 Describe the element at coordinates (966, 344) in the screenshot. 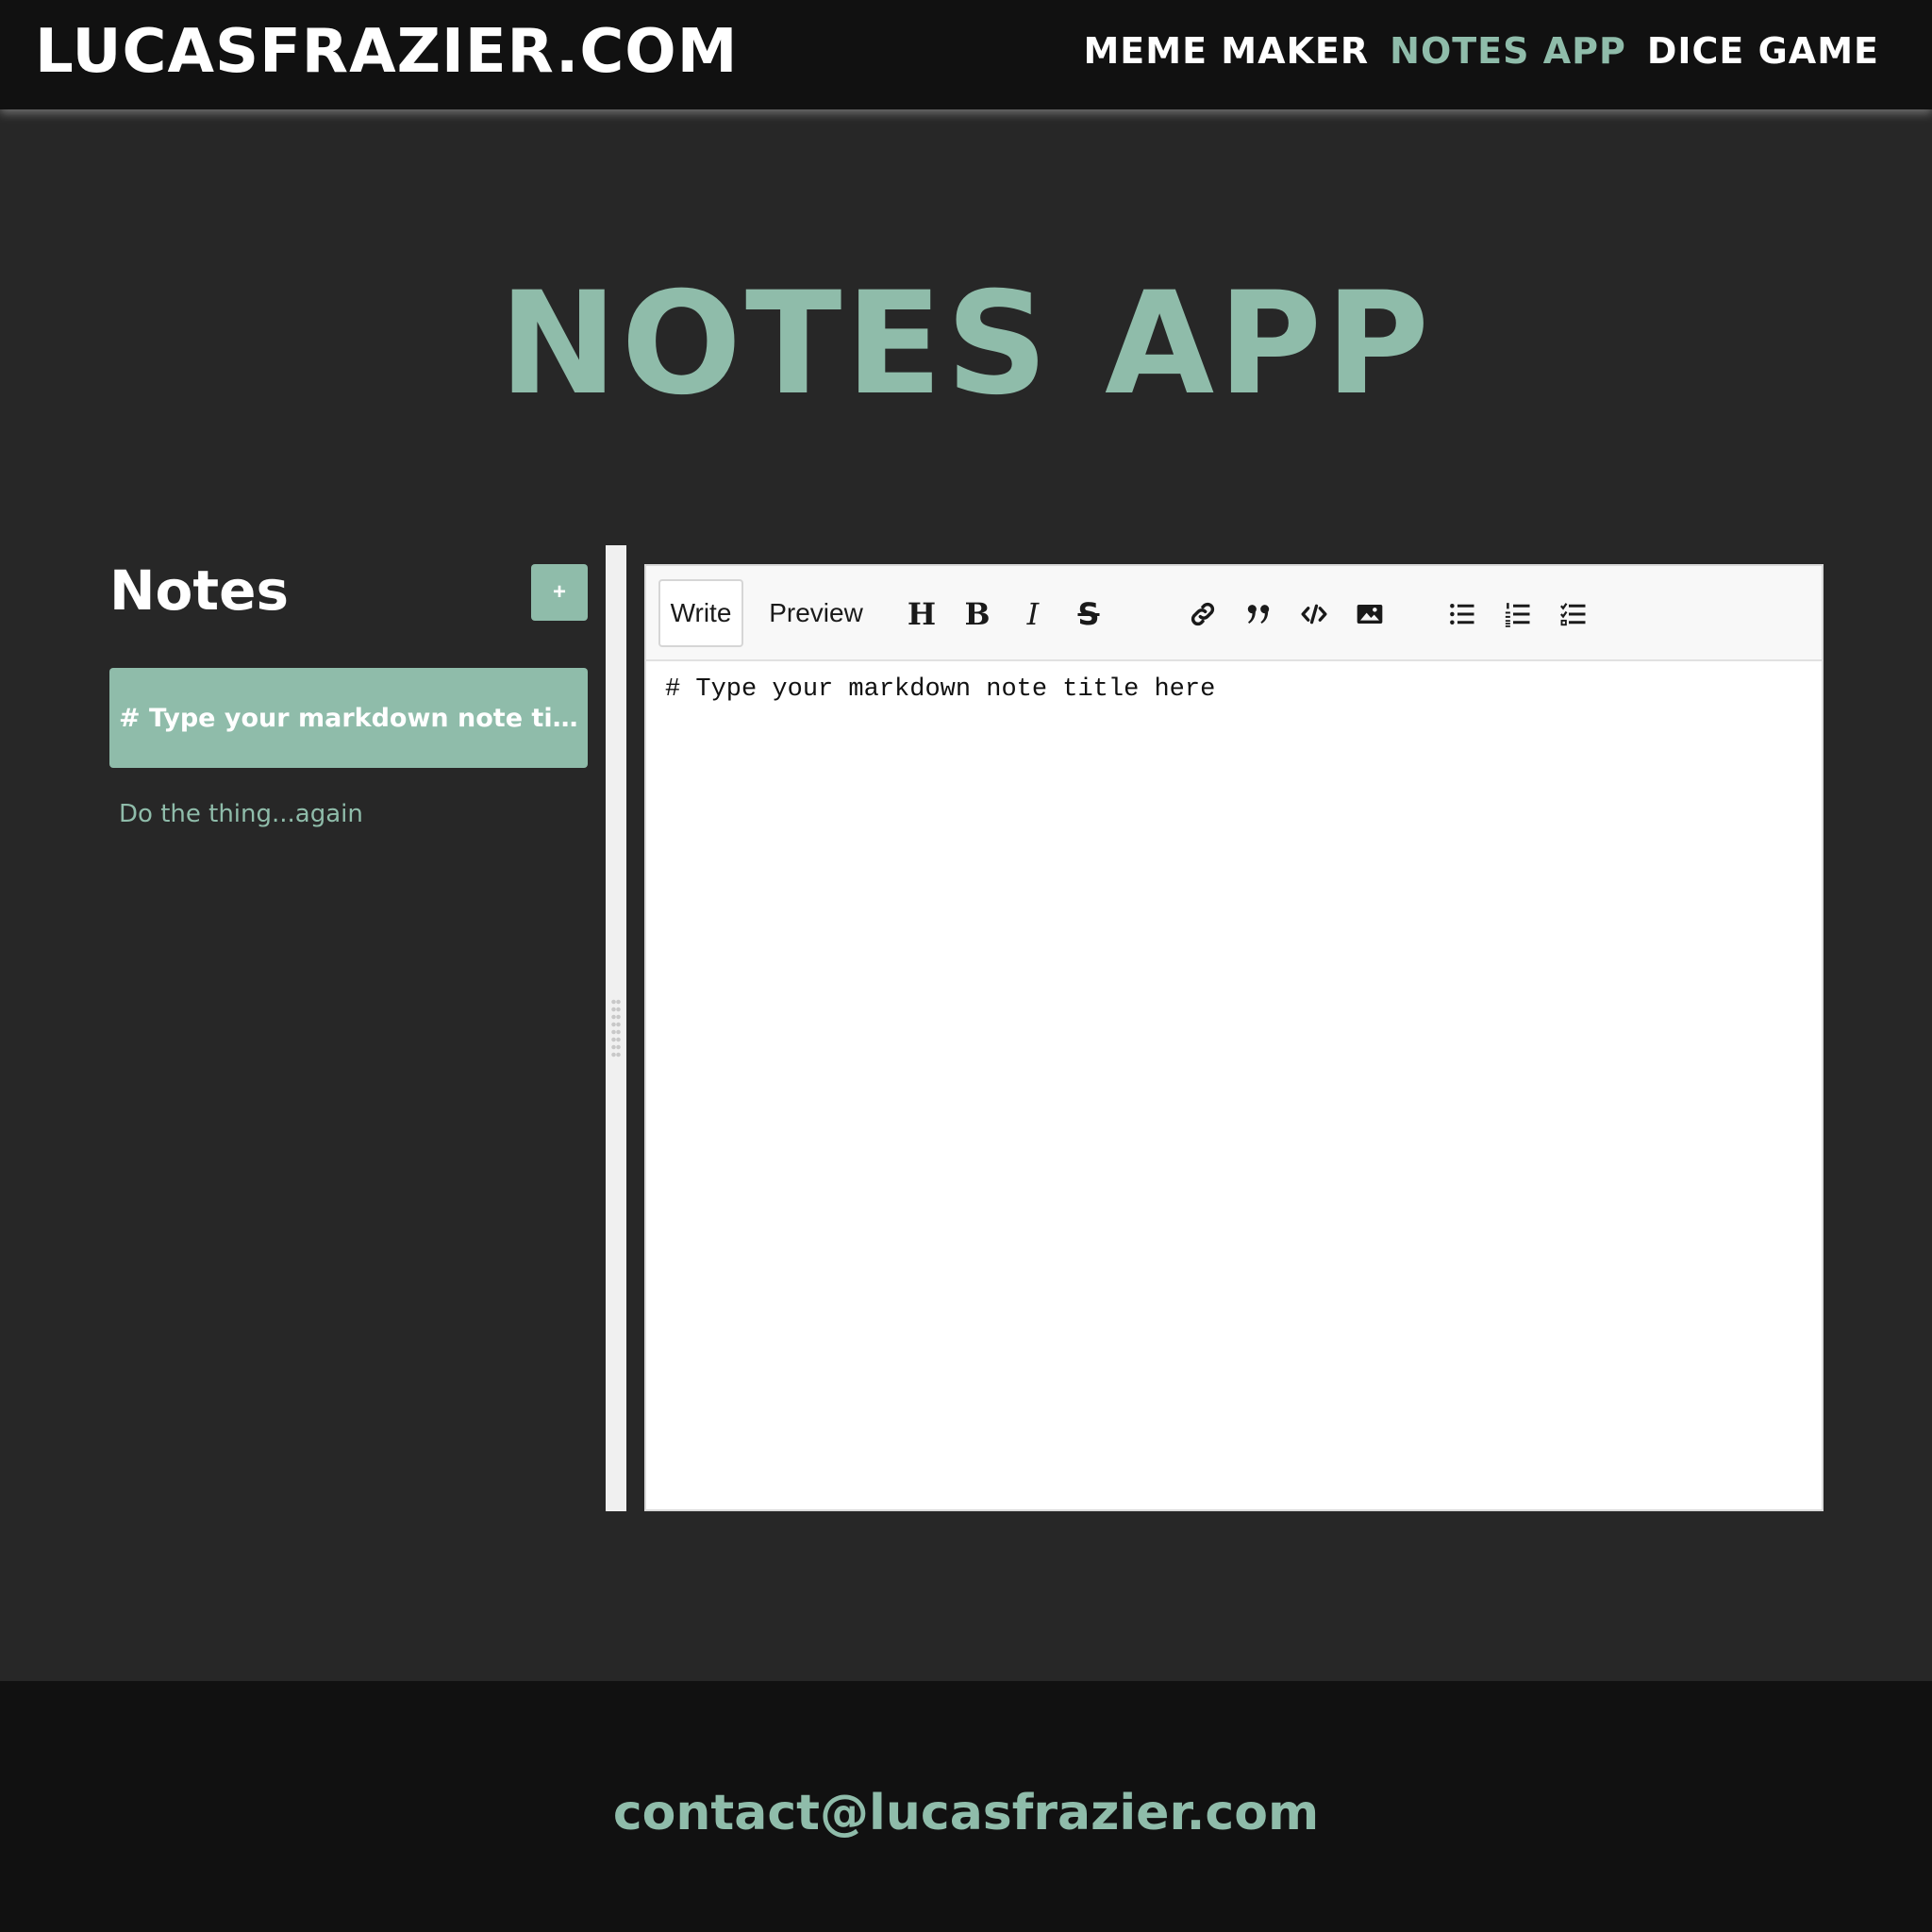

I see `page-title: NOTES APP` at that location.